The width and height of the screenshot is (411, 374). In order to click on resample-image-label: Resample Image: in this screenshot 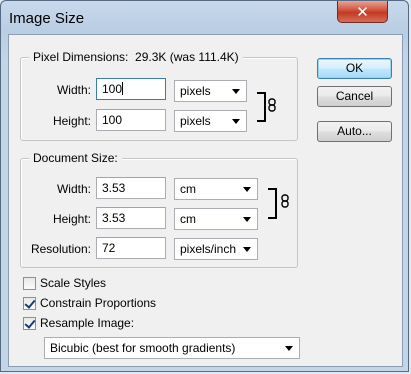, I will do `click(87, 323)`.